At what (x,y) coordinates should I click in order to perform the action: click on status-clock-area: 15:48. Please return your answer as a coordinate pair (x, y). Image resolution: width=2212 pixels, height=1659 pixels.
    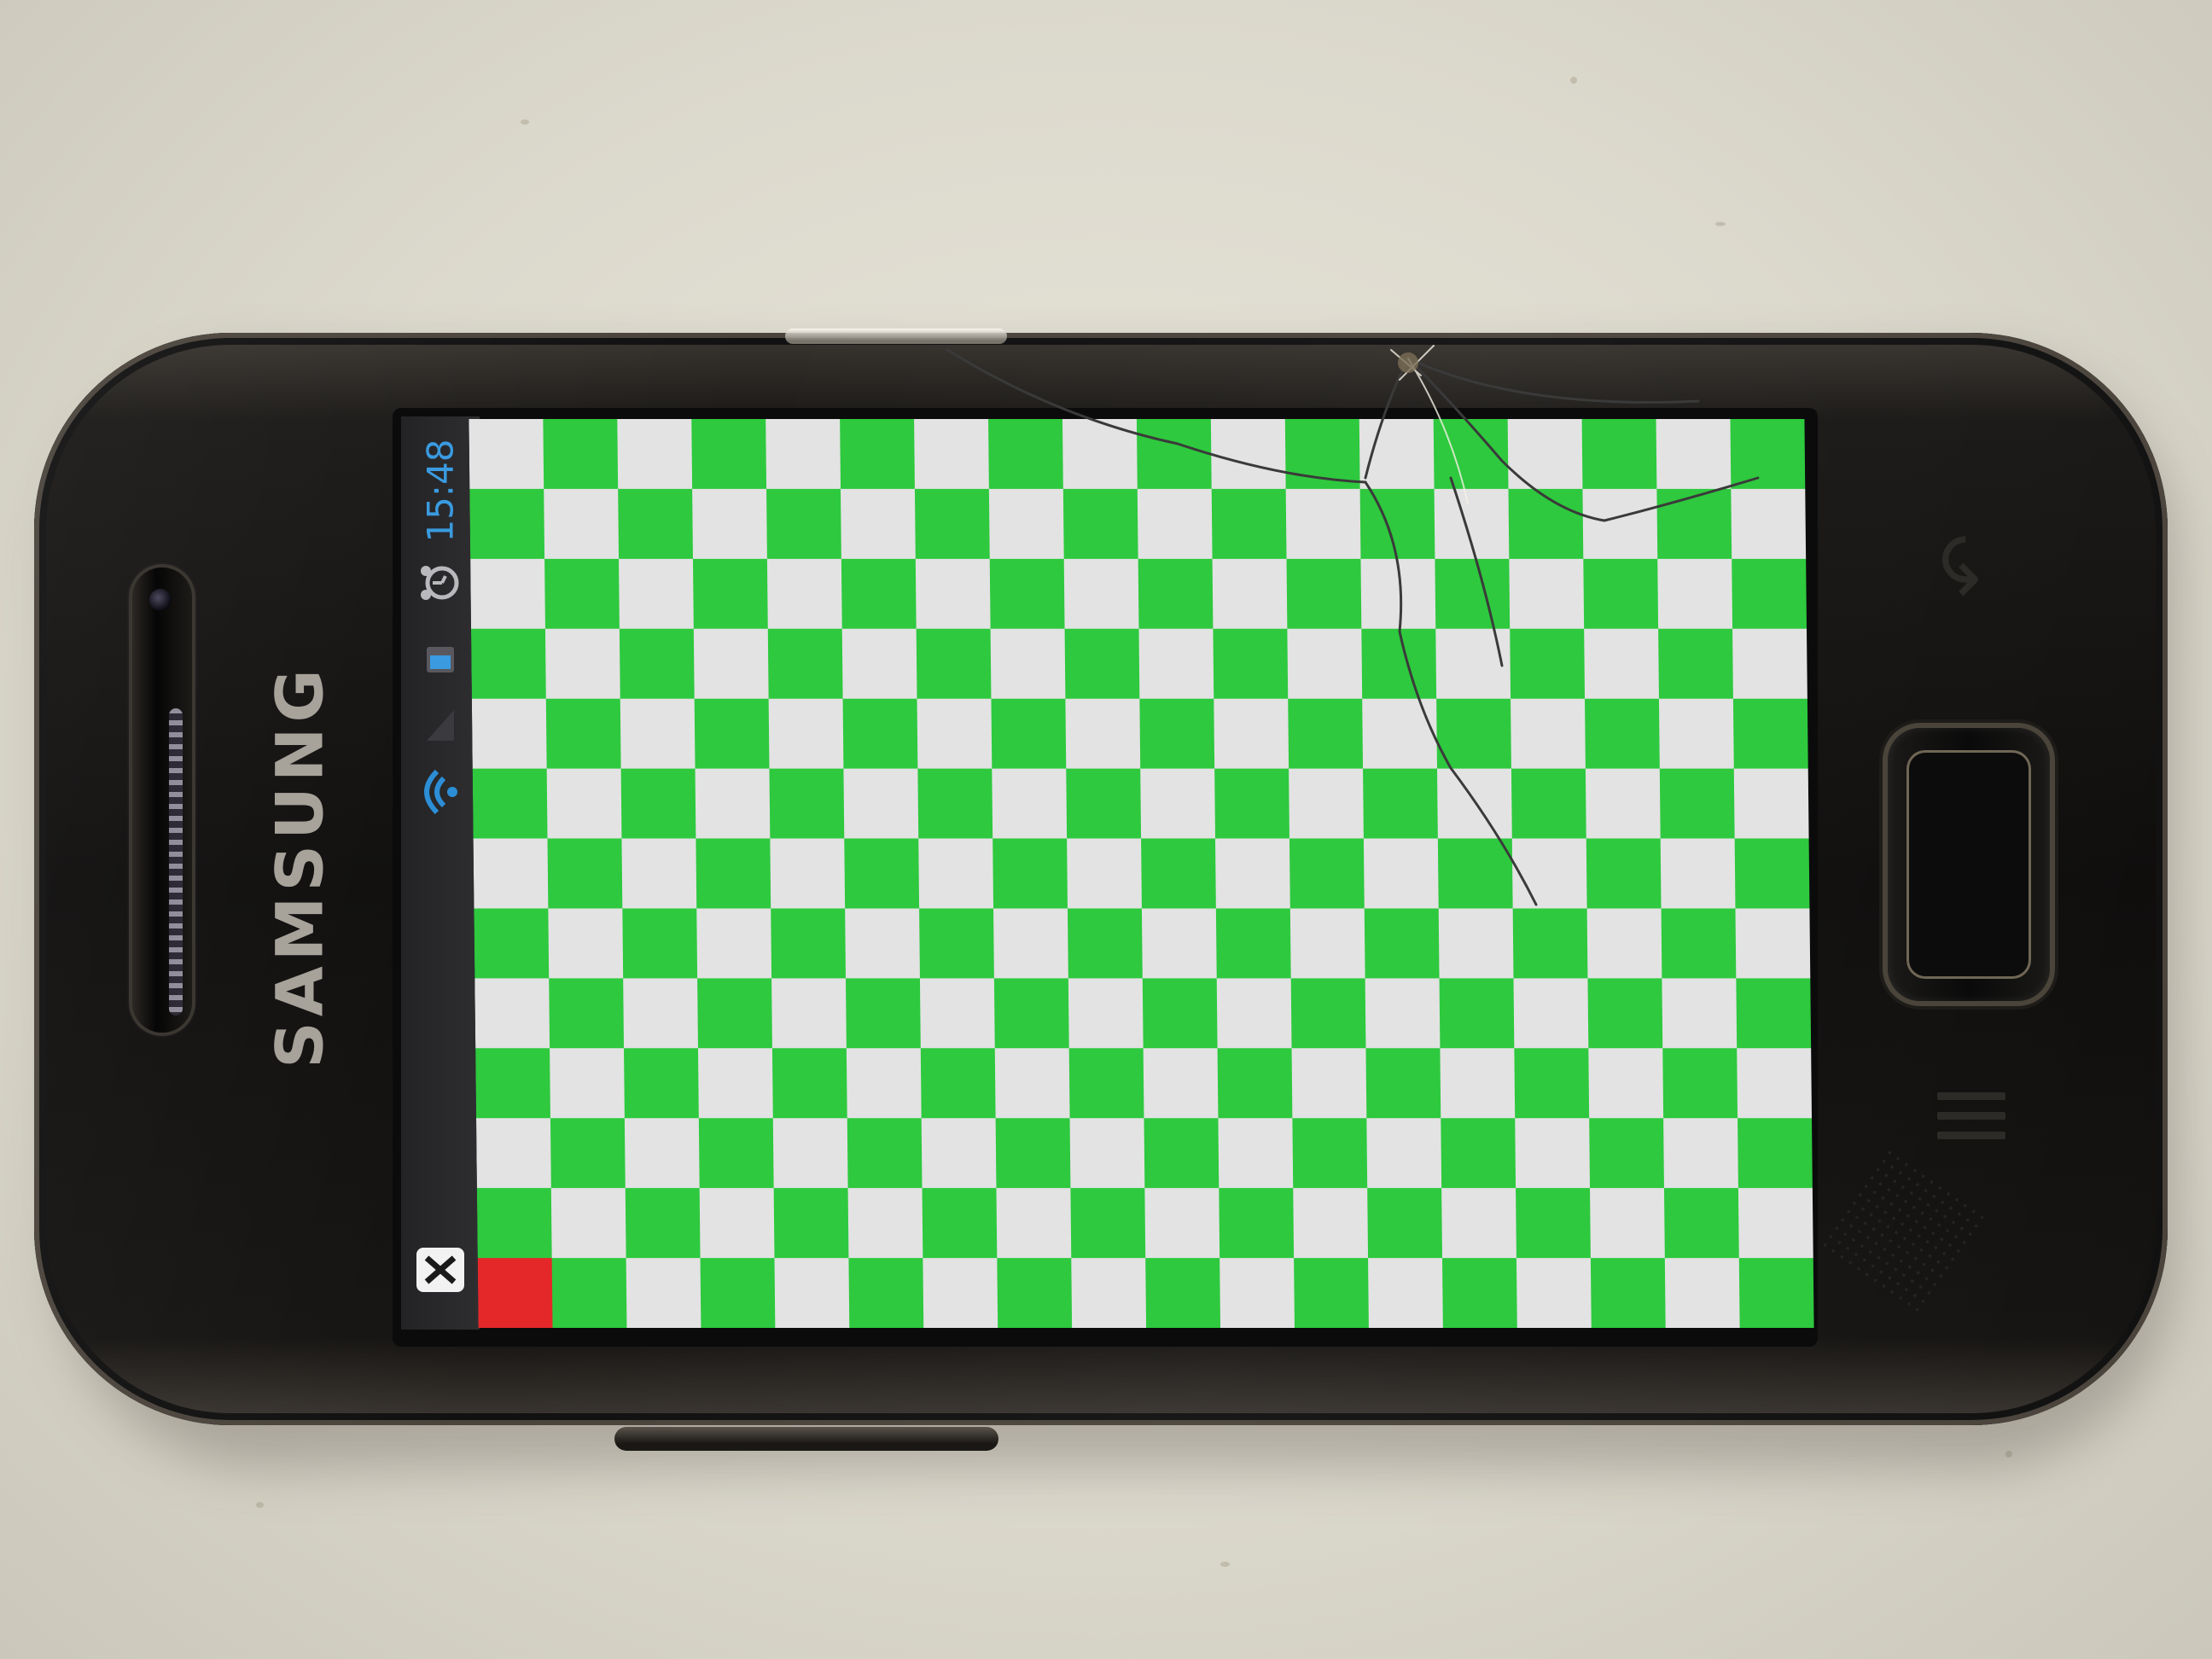
    Looking at the image, I should click on (441, 490).